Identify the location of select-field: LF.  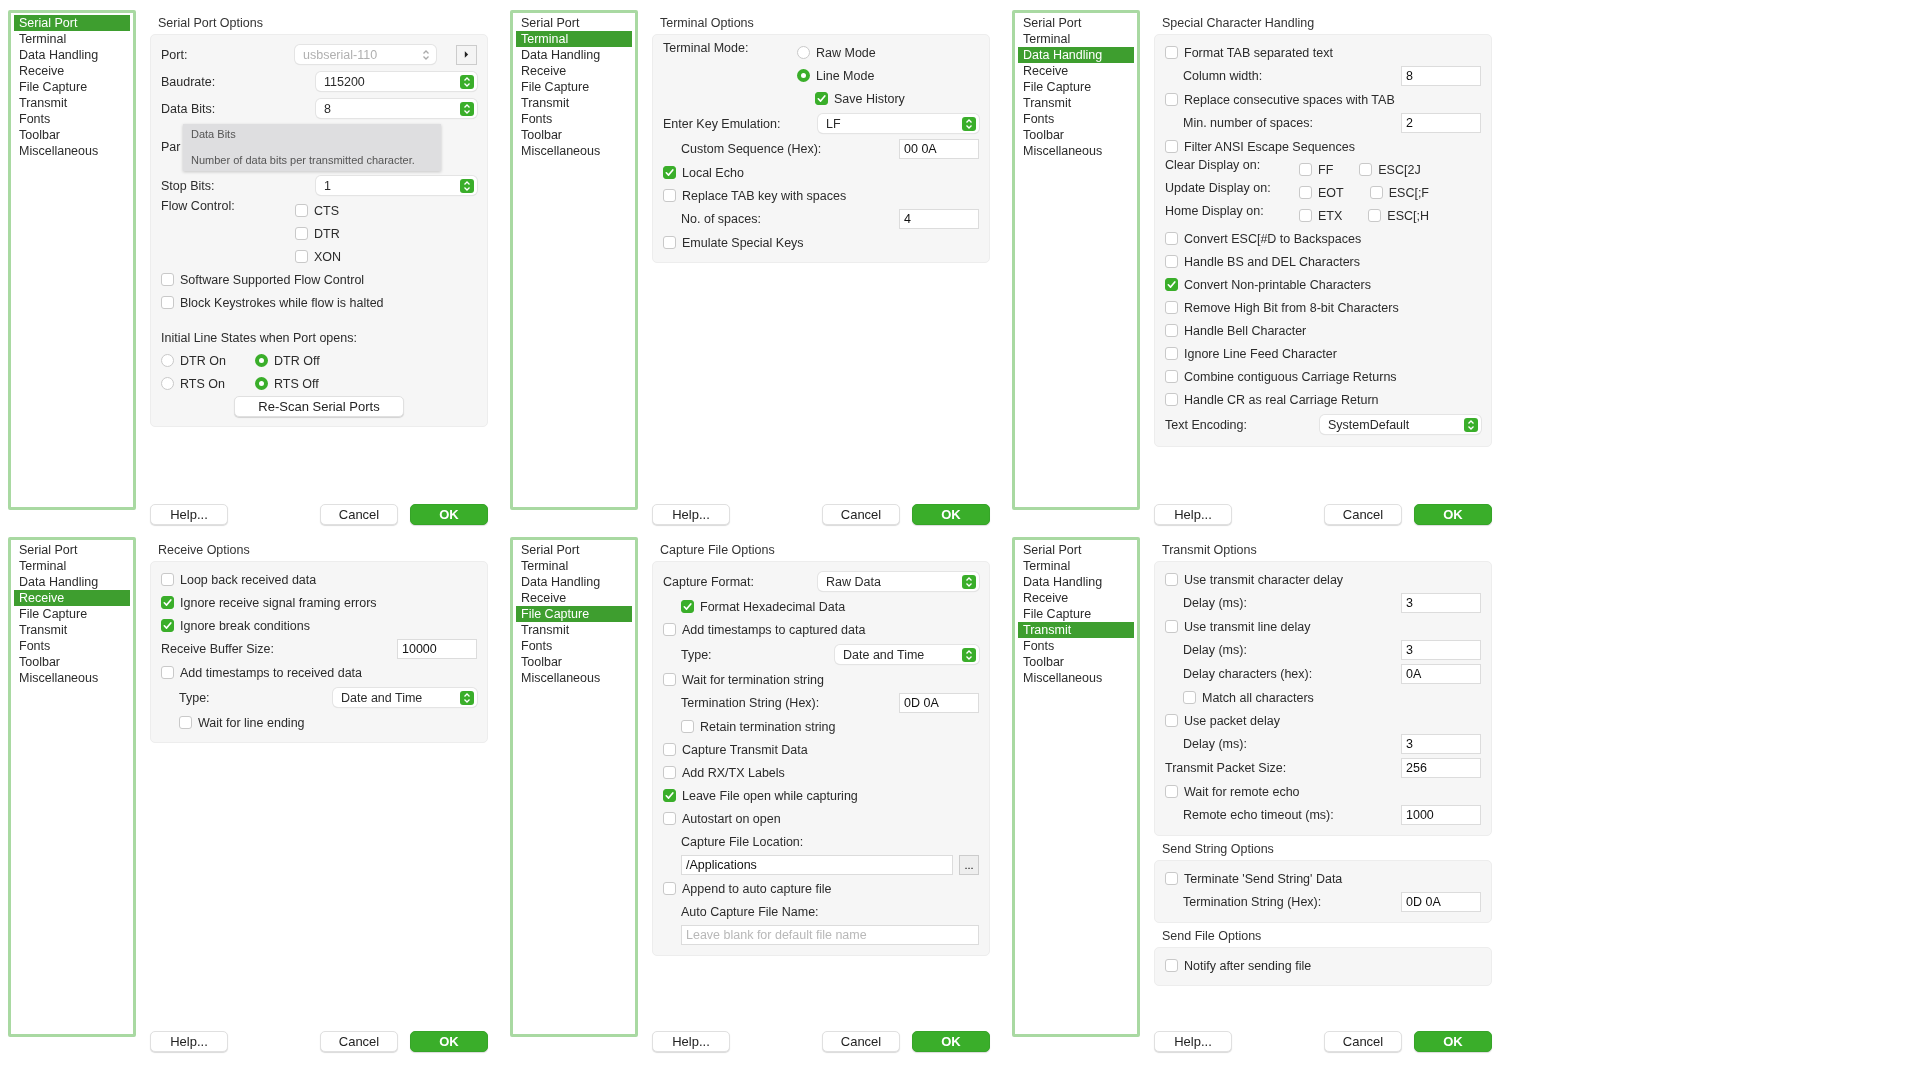
(898, 123).